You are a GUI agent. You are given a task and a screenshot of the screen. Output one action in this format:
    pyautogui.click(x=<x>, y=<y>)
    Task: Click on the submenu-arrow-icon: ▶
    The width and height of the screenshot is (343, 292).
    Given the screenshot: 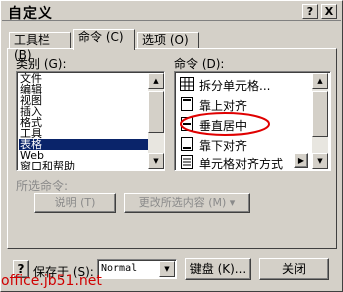 What is the action you would take?
    pyautogui.click(x=301, y=160)
    